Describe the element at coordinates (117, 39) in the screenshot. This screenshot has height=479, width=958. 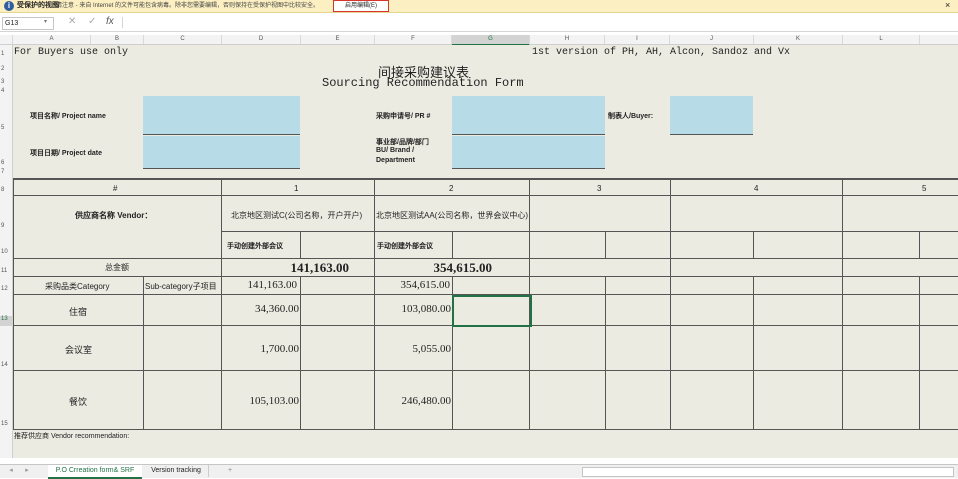
I see `column-header: B` at that location.